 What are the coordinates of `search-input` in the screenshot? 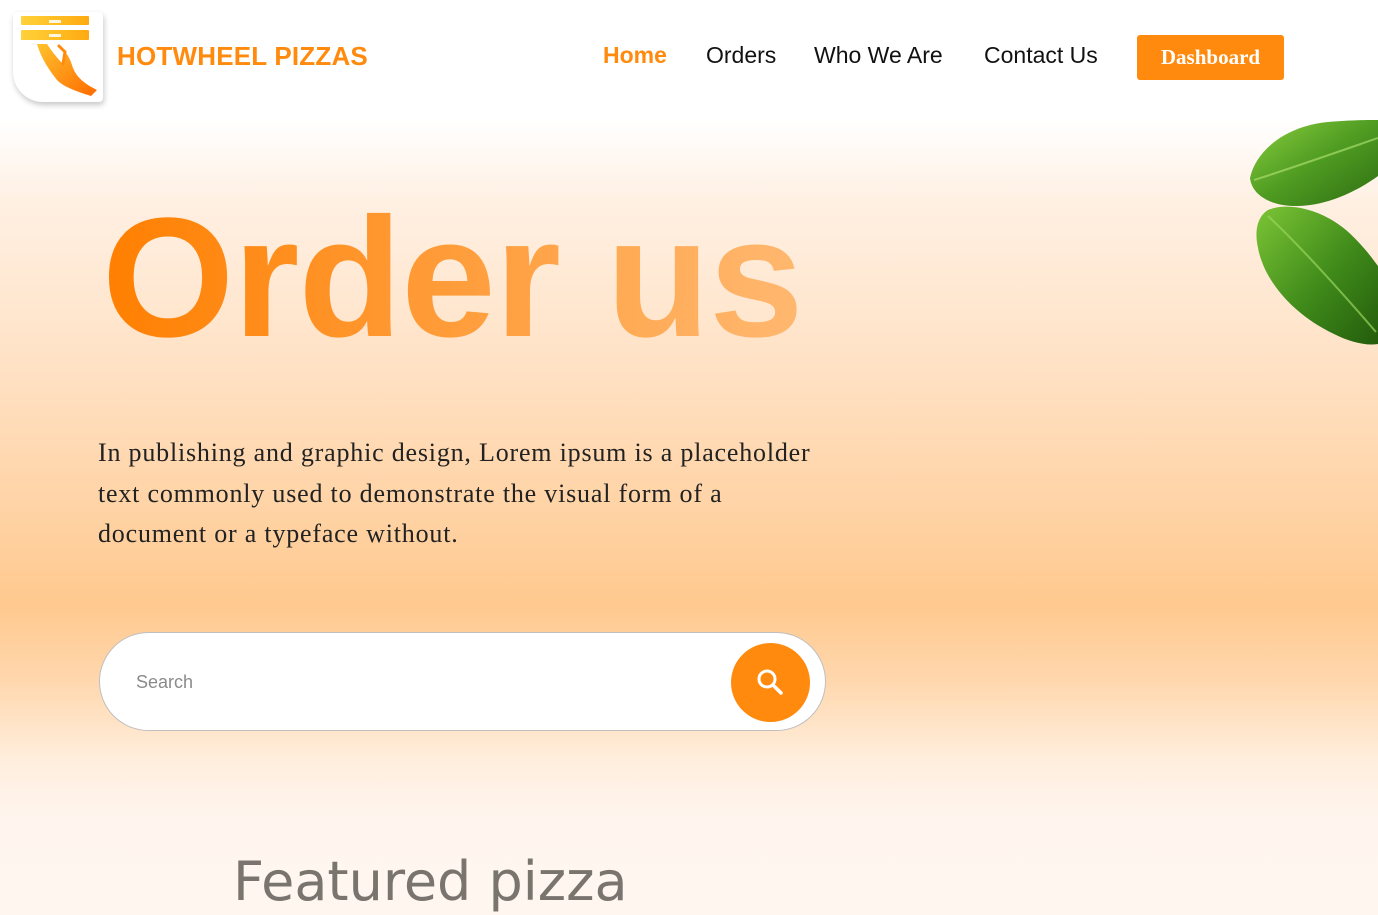 It's located at (426, 682).